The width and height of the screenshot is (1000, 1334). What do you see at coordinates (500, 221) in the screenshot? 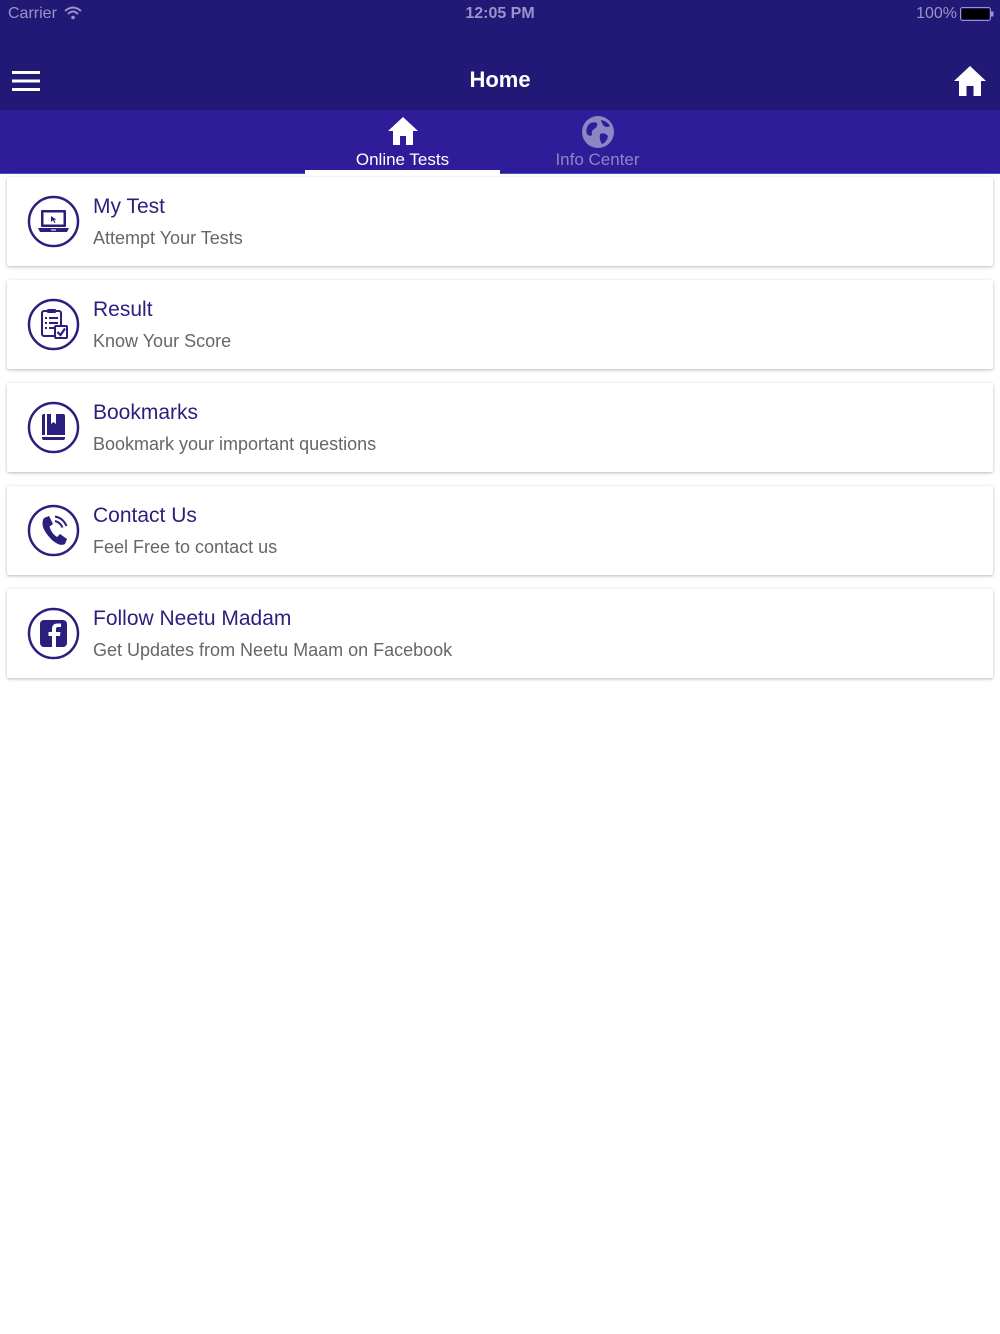
I see `menu-item-my-test: My Test Attempt Your Tests` at bounding box center [500, 221].